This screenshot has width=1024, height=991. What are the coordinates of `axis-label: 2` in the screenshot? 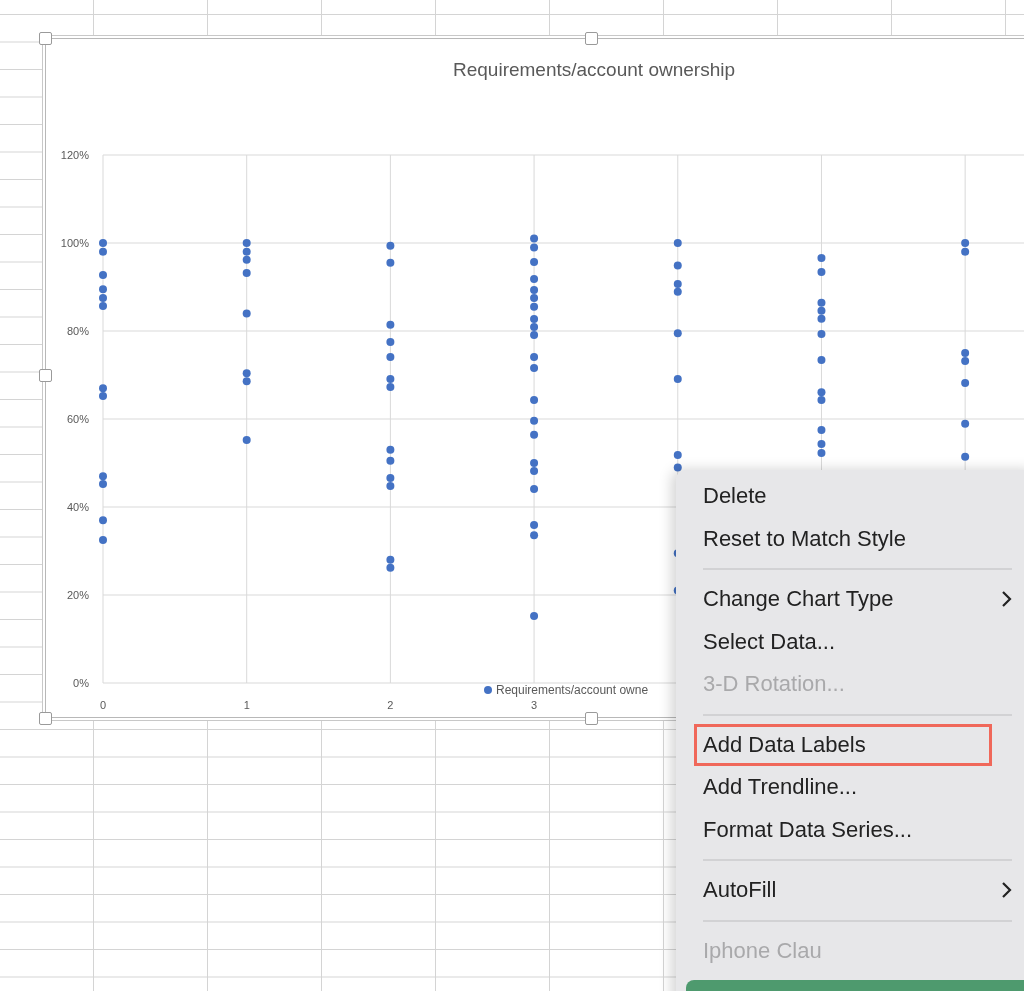 It's located at (390, 705).